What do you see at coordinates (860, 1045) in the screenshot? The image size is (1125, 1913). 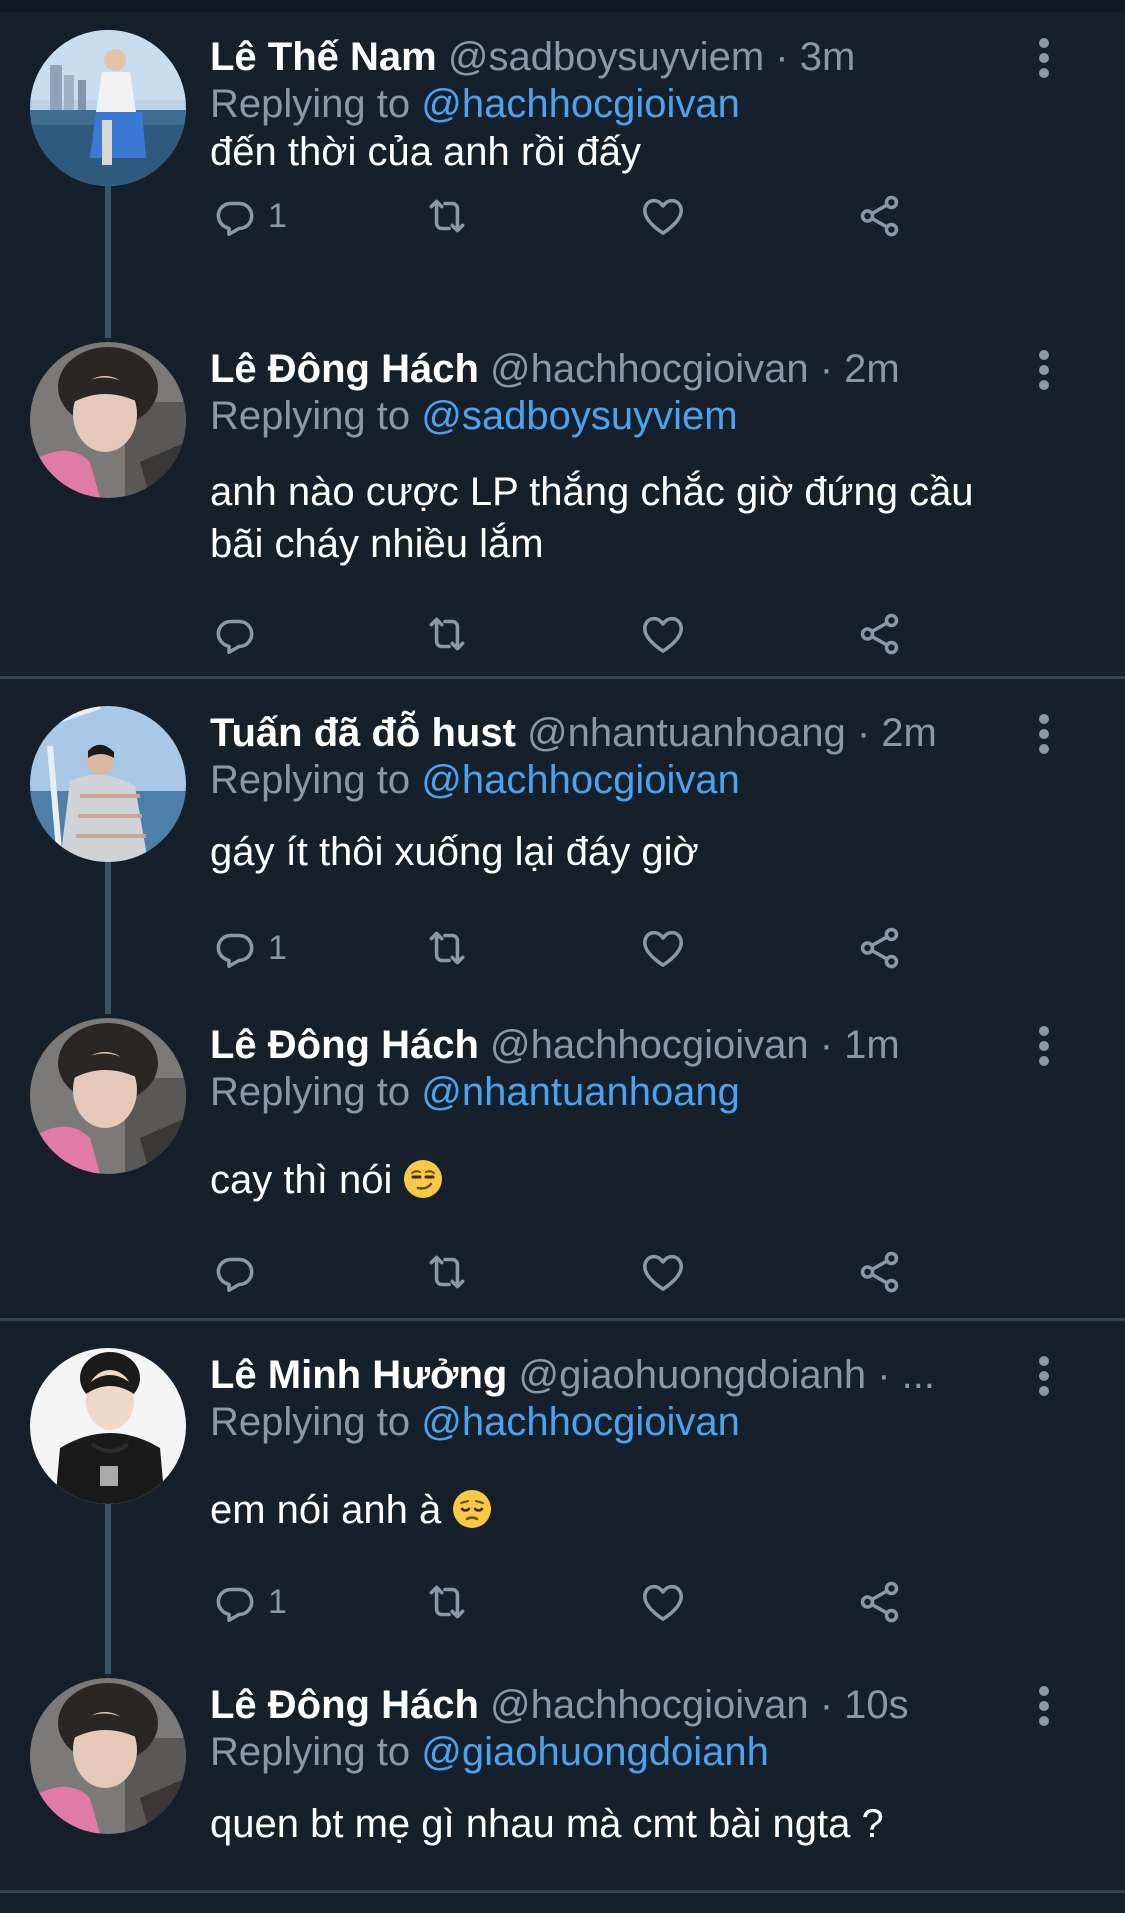 I see `timestamp: · 1m` at bounding box center [860, 1045].